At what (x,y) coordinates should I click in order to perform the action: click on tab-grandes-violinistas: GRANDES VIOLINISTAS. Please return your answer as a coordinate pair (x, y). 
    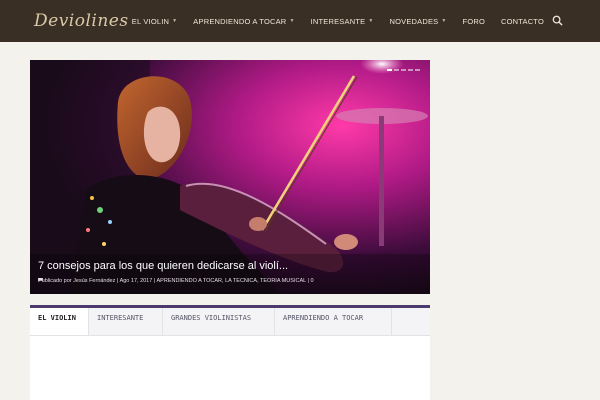
    Looking at the image, I should click on (219, 321).